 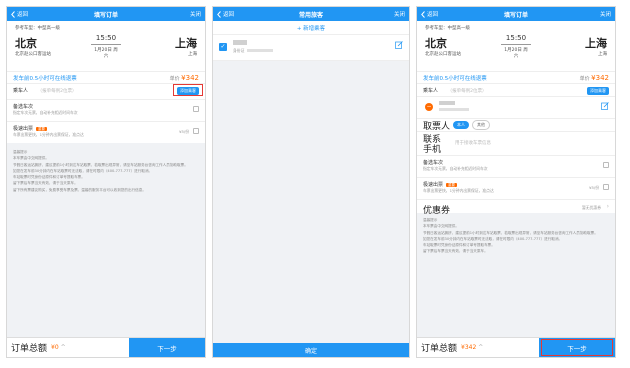 I want to click on coupon-label: 优惠券, so click(x=437, y=211).